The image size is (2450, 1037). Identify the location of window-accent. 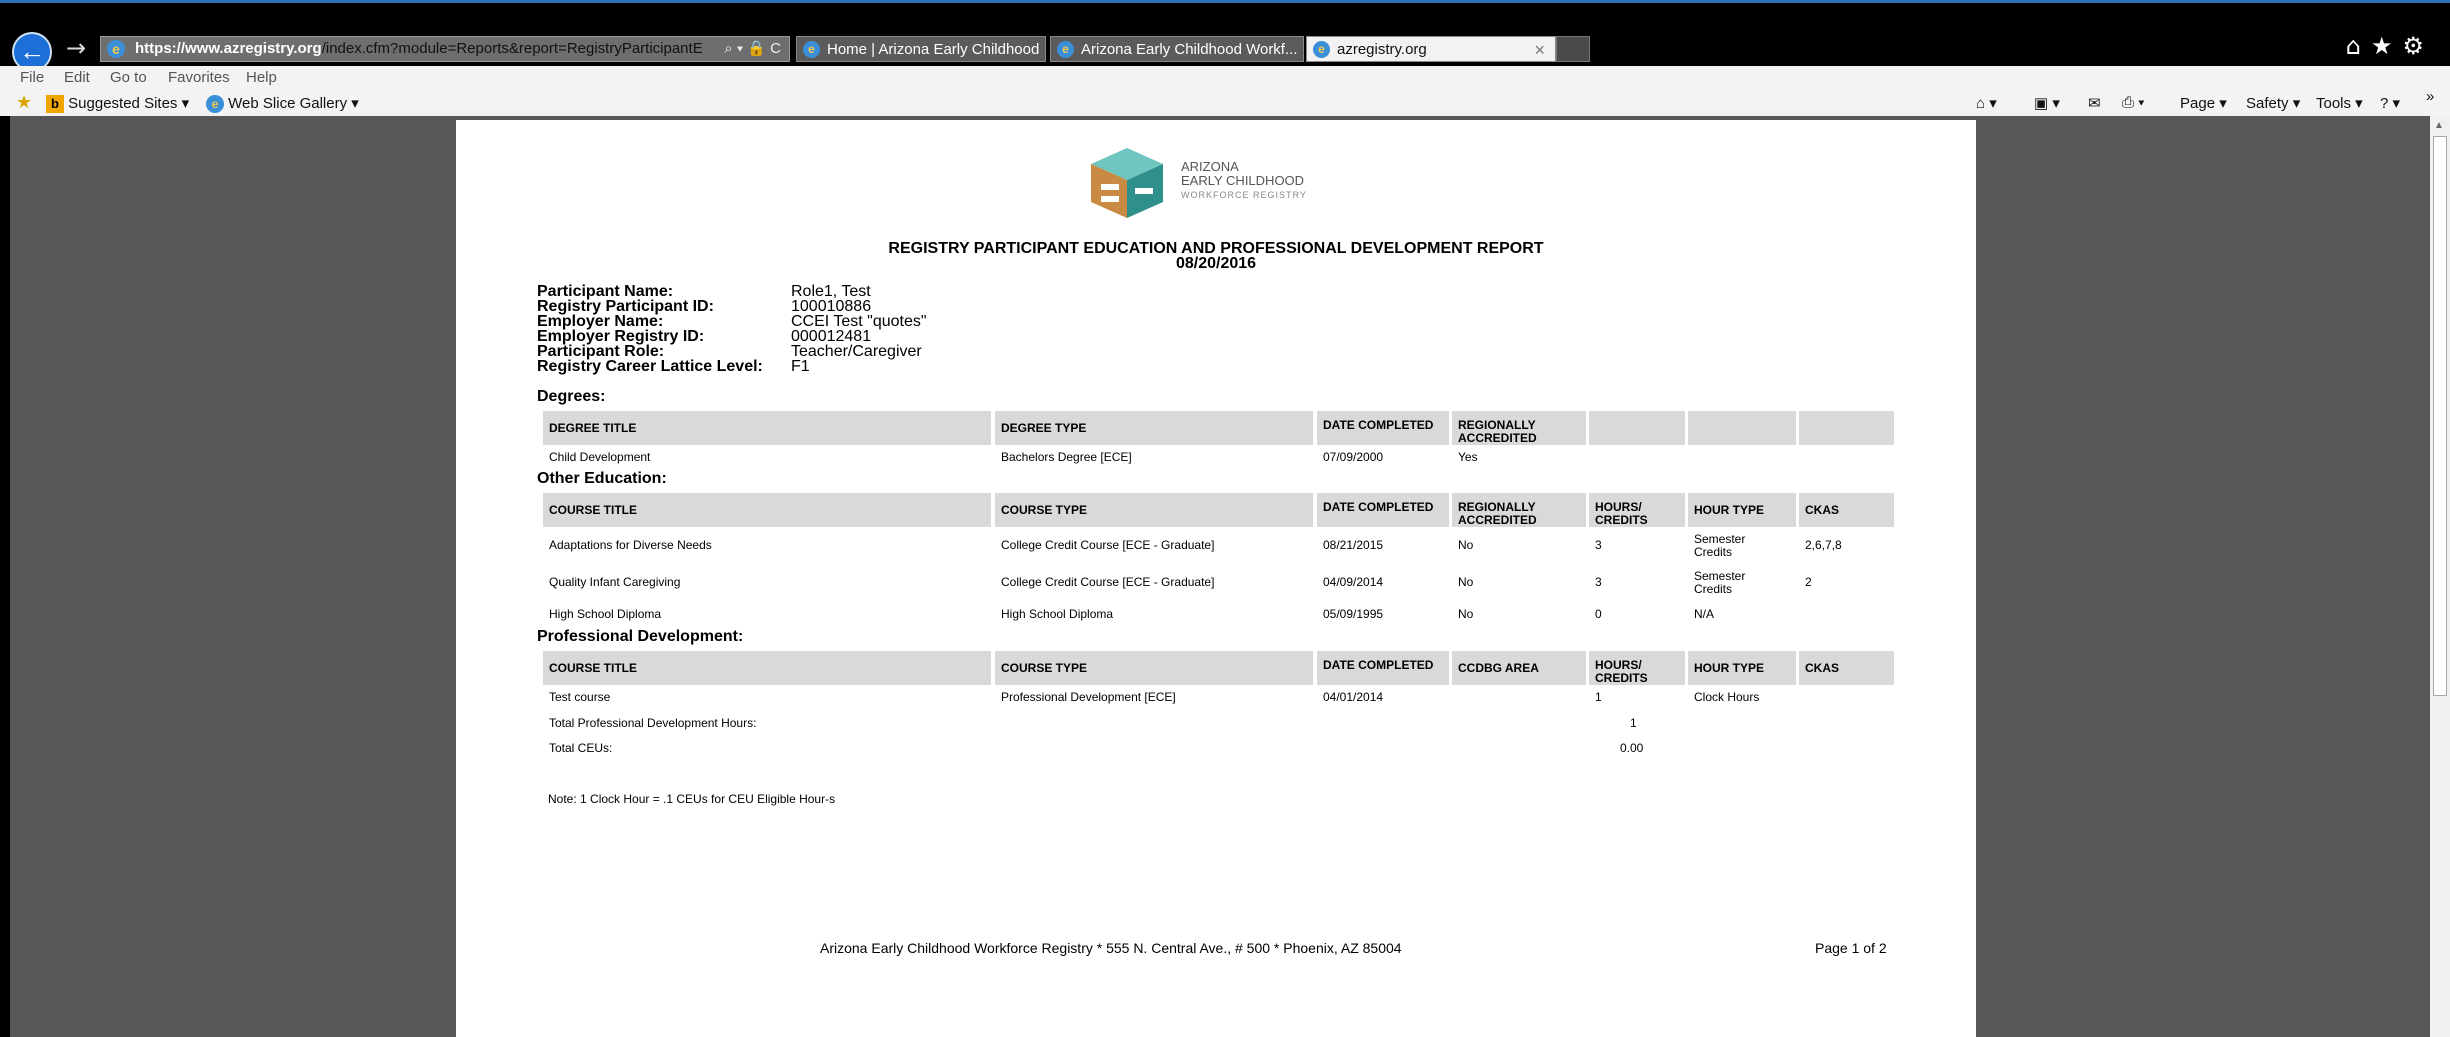
(1225, 1).